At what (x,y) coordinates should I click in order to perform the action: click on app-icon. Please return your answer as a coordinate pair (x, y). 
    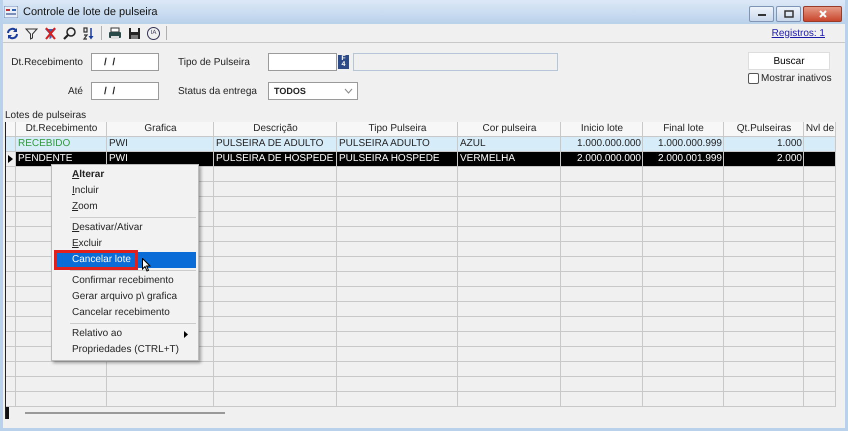
    Looking at the image, I should click on (11, 12).